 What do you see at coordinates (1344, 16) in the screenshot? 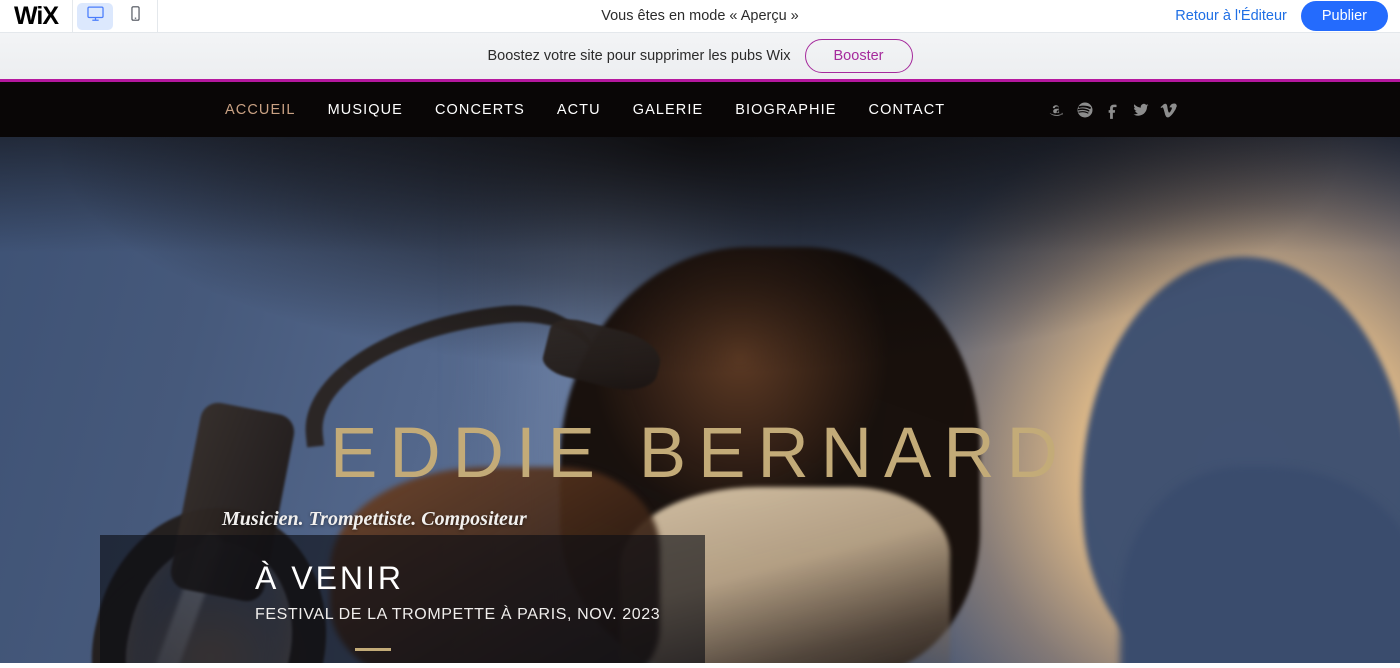
I see `publish-button: Publier` at bounding box center [1344, 16].